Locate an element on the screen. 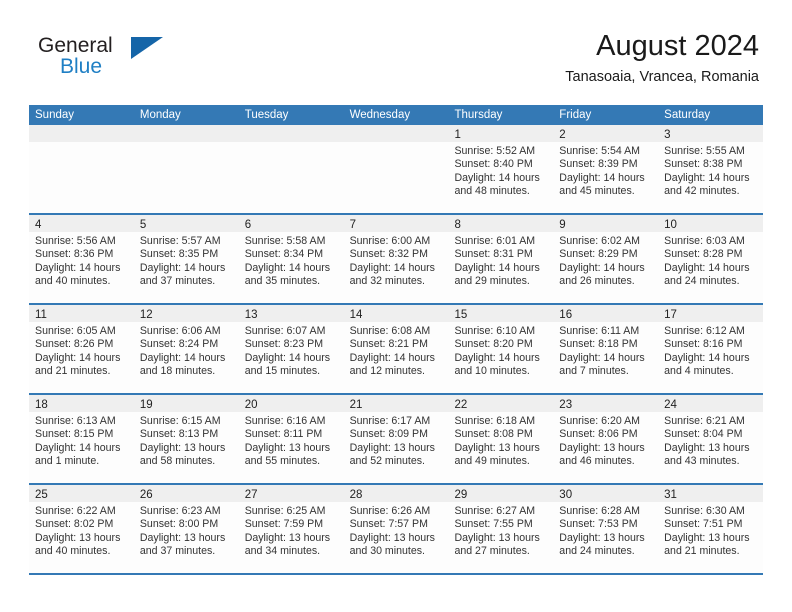  day-info-line: and 49 minutes. is located at coordinates (492, 461).